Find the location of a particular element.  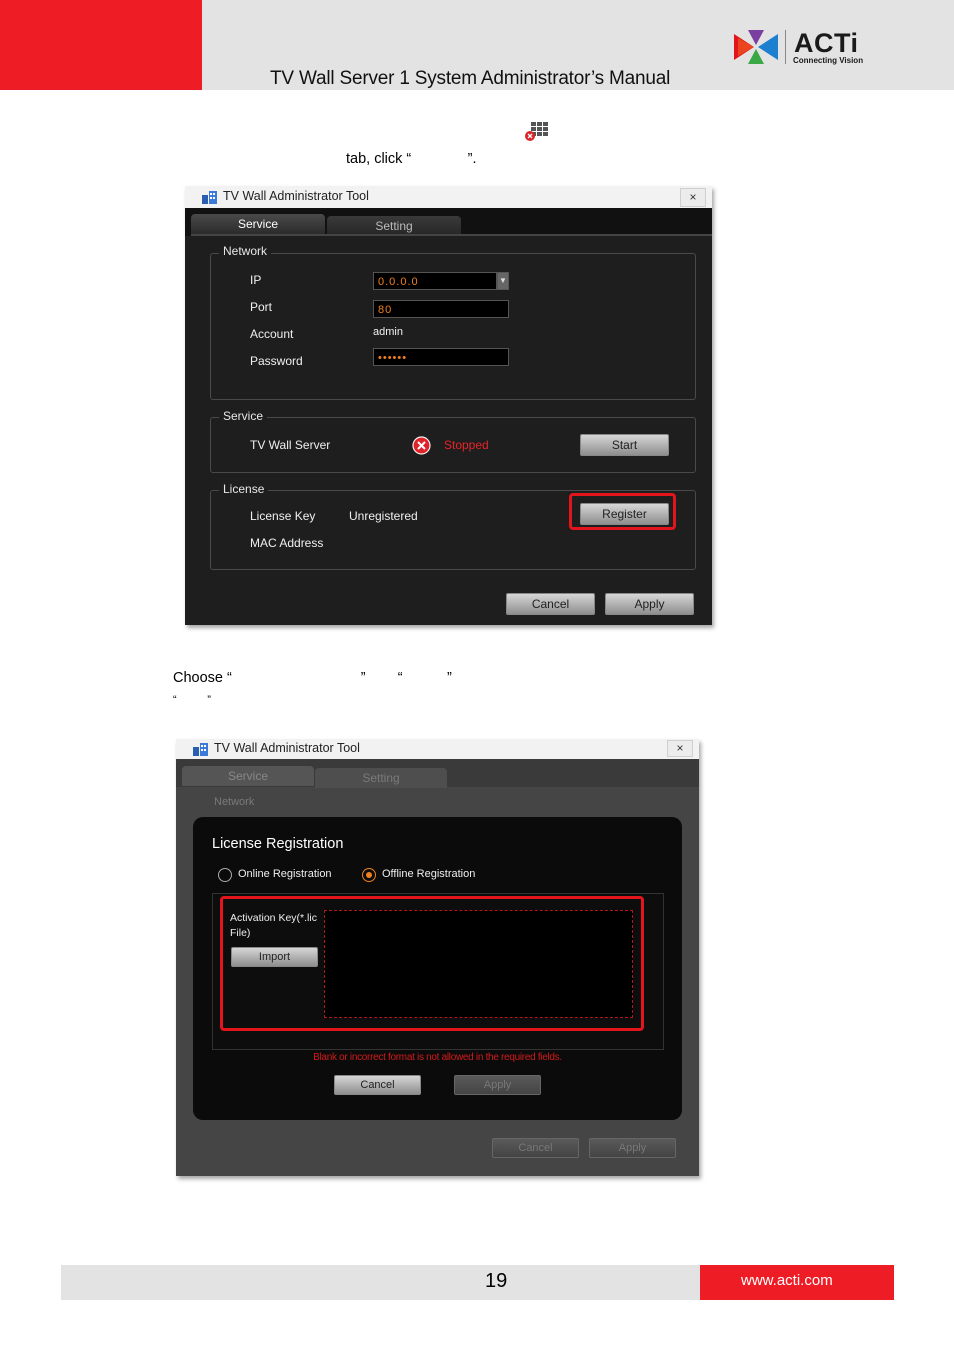

password-input: •••••• is located at coordinates (441, 357).